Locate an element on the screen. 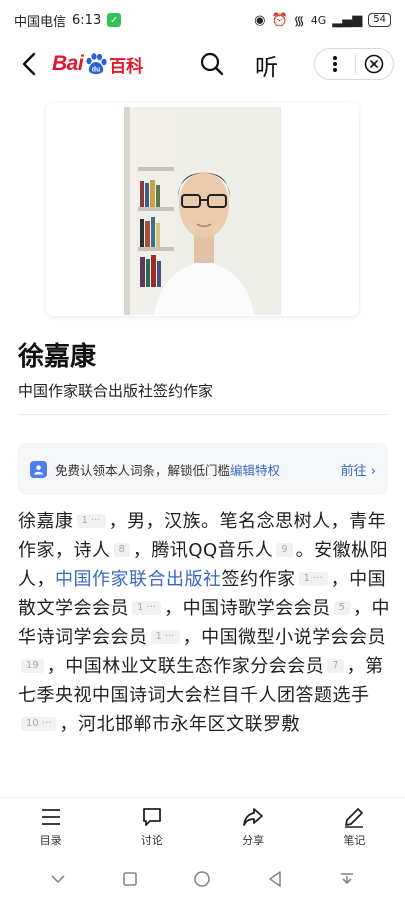  baidu-paw-icon: du is located at coordinates (96, 63).